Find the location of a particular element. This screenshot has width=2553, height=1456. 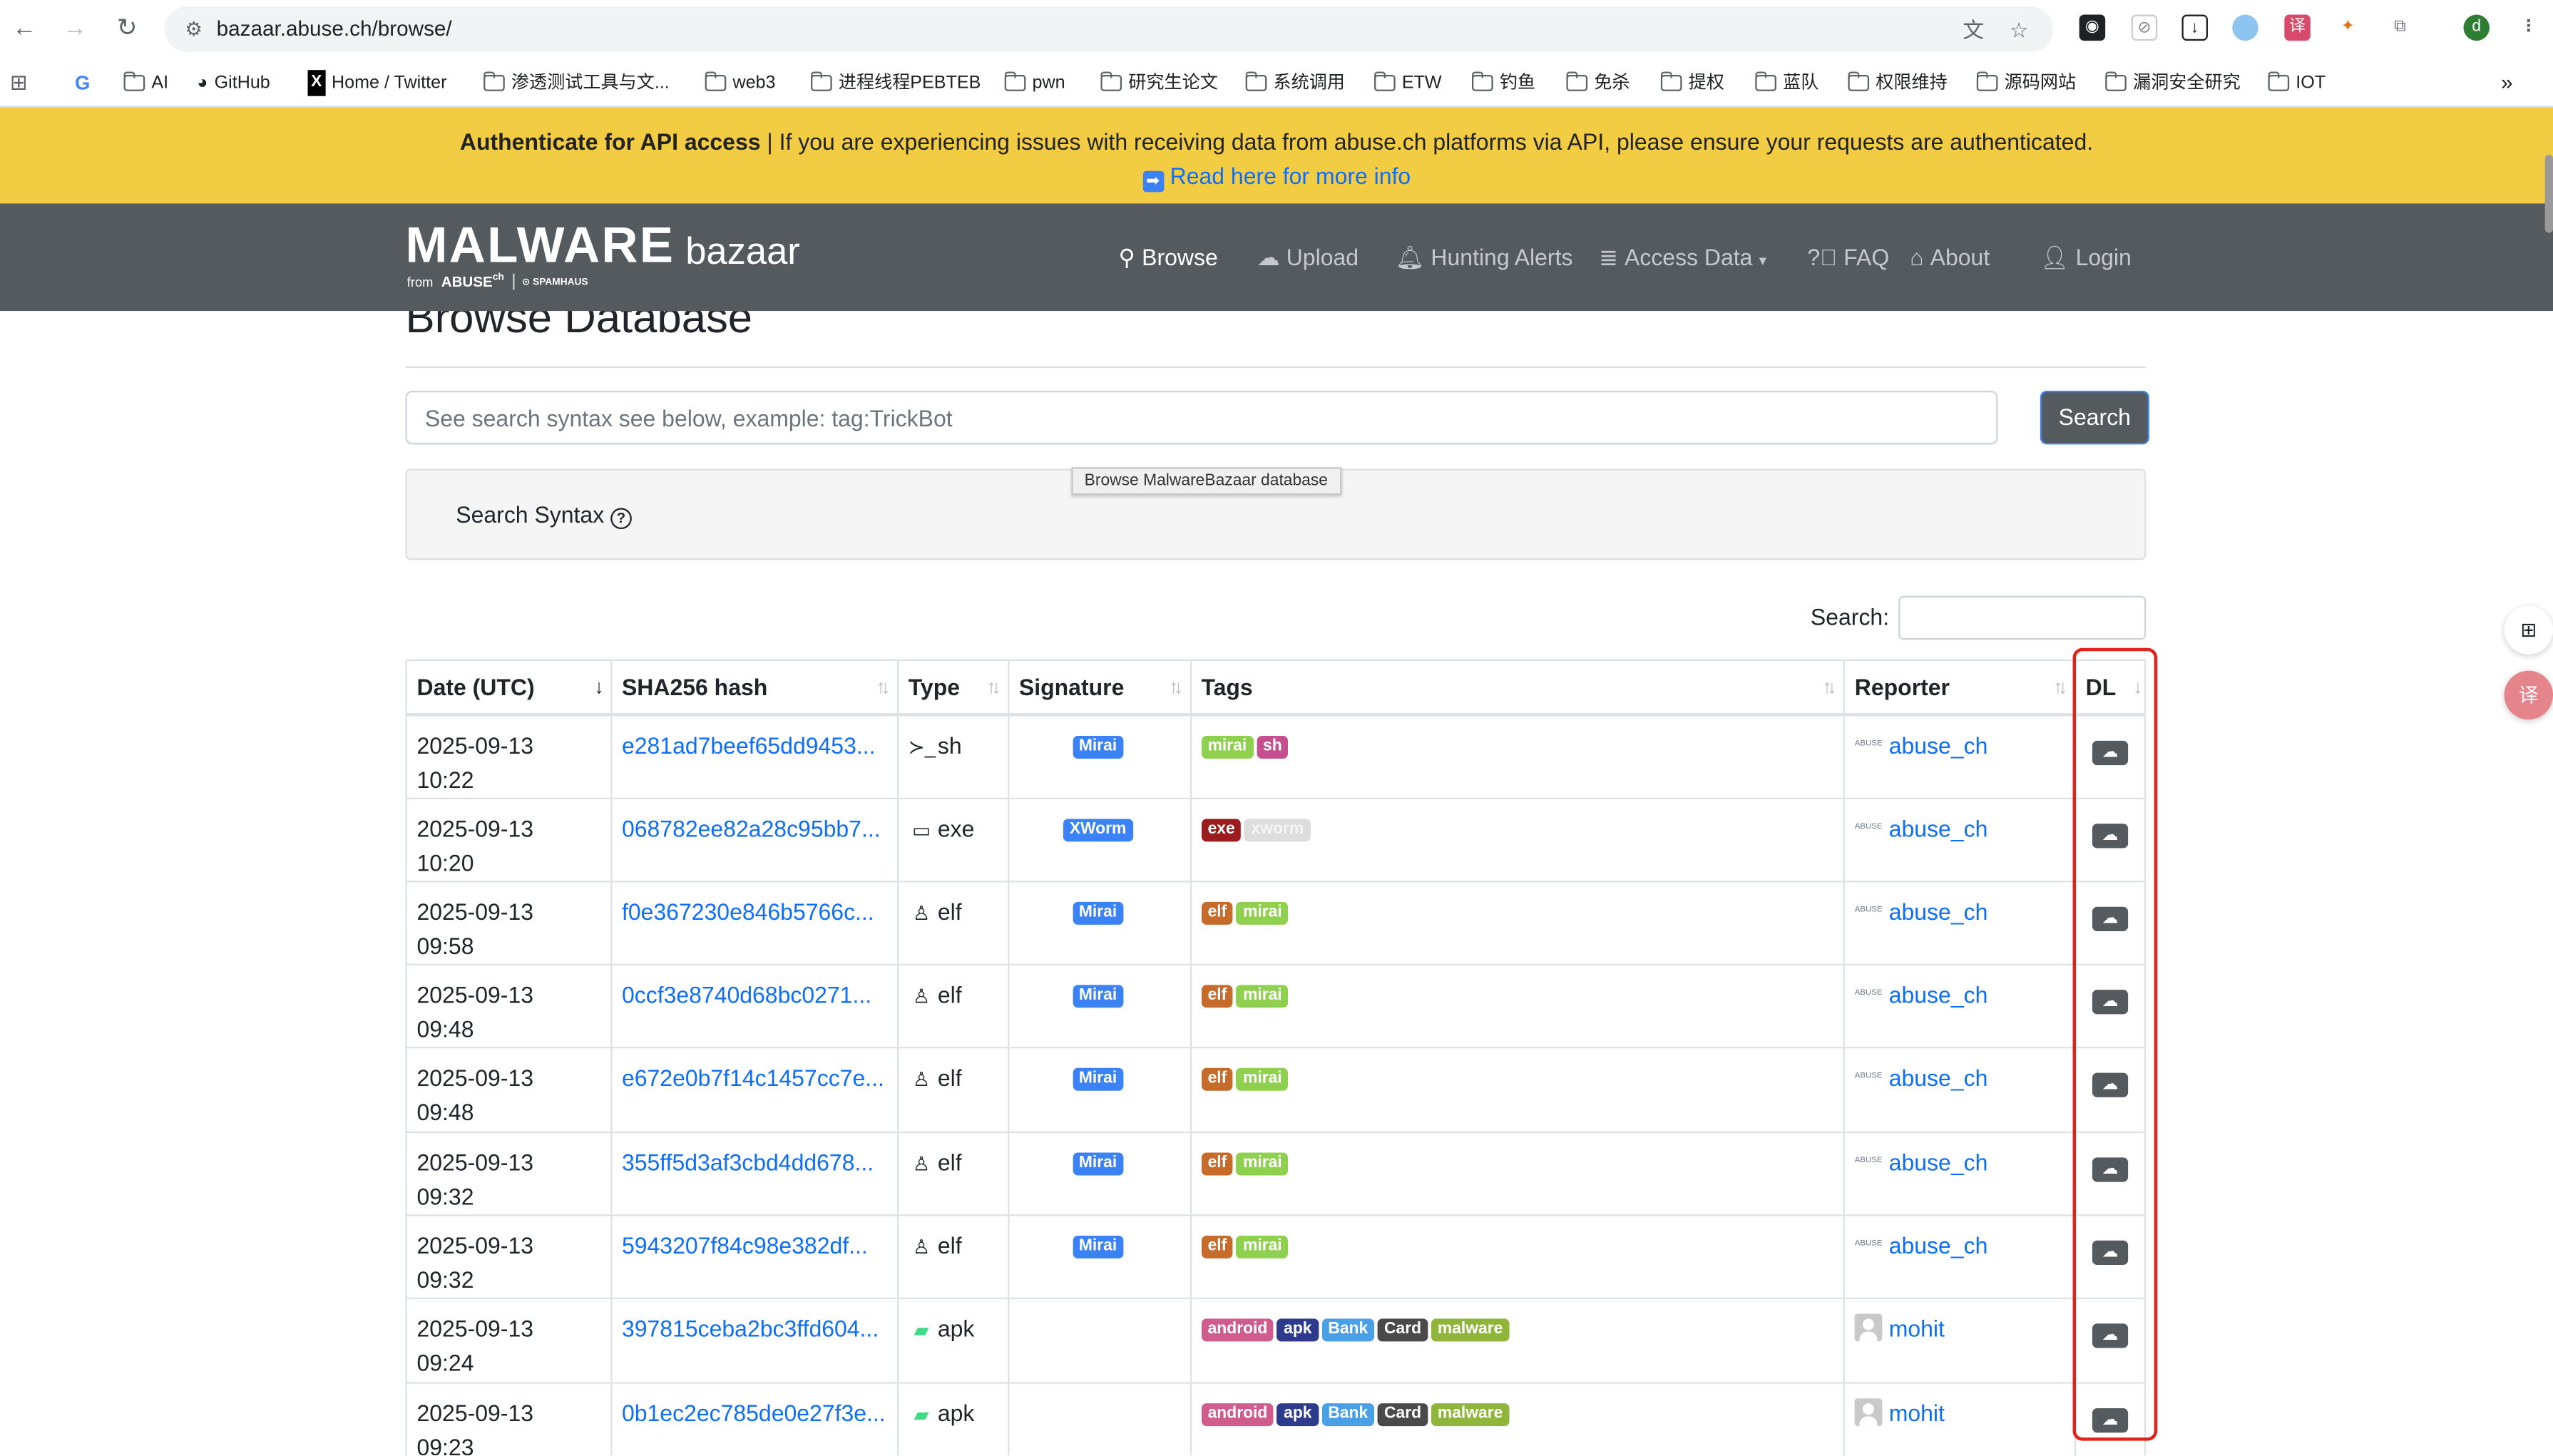

extension-ghost-icon: ◉ is located at coordinates (2092, 27).